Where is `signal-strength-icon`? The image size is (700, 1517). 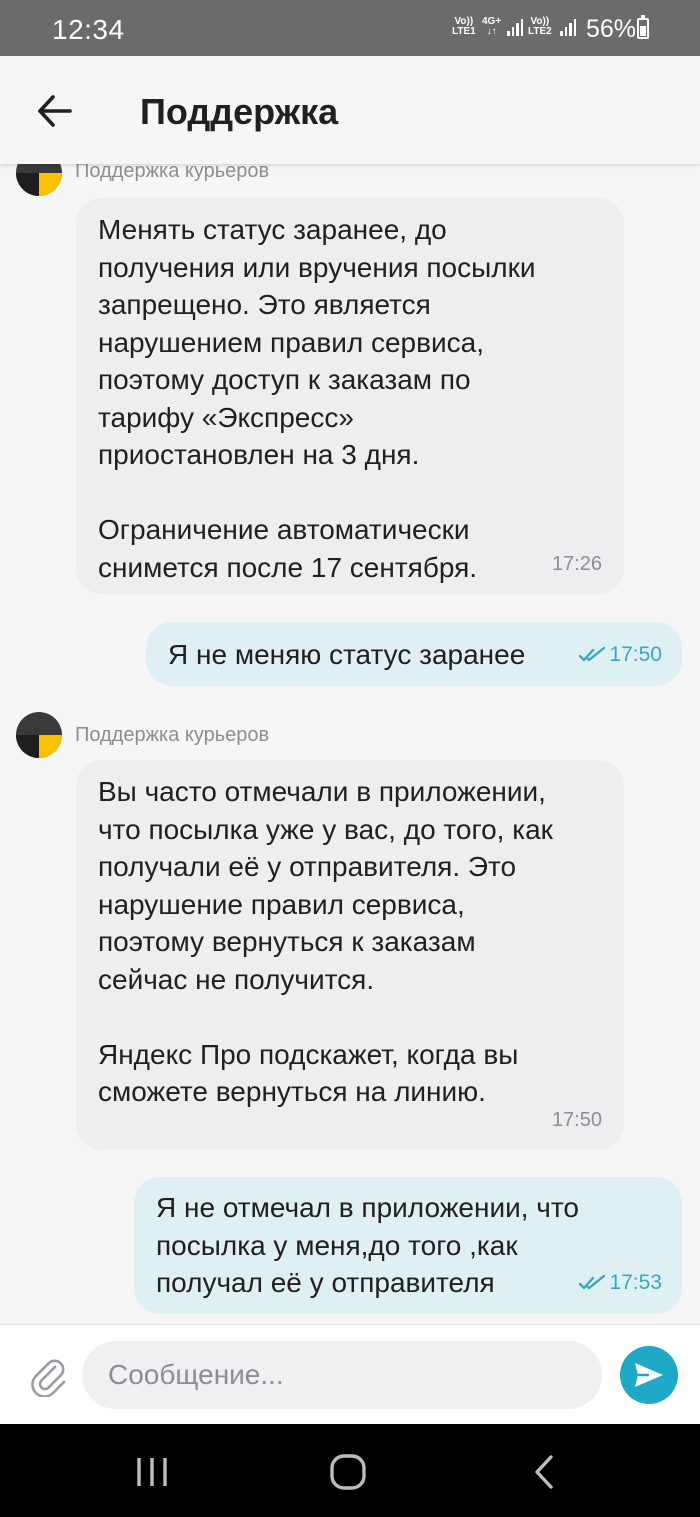 signal-strength-icon is located at coordinates (515, 27).